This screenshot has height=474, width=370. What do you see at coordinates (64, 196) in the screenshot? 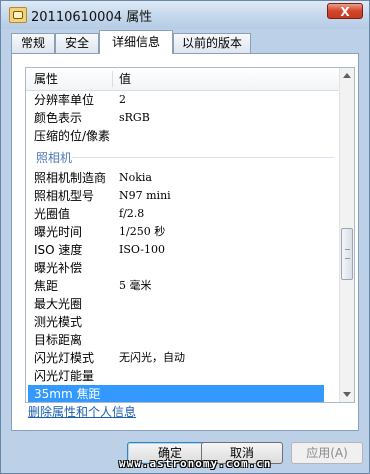
I see `property-name: 照相机型号` at bounding box center [64, 196].